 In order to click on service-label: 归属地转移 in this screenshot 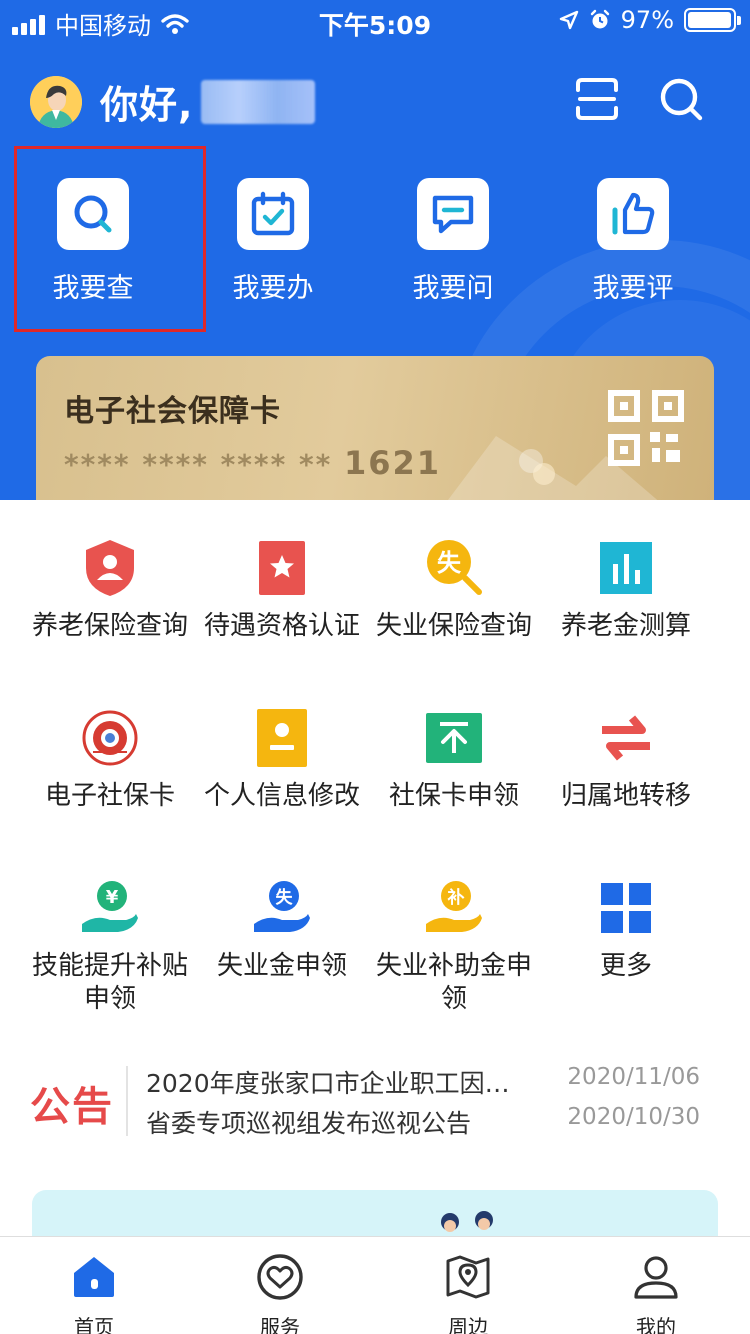, I will do `click(625, 796)`.